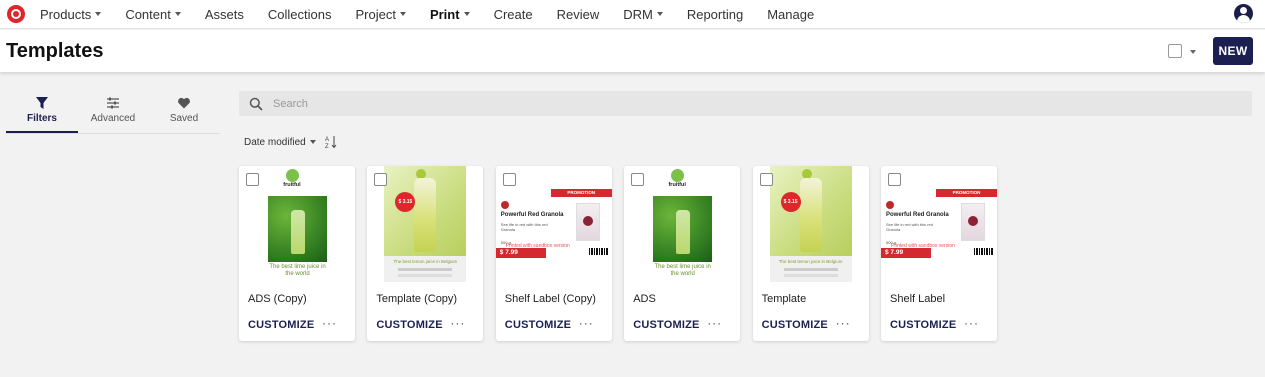 This screenshot has width=1265, height=377. What do you see at coordinates (113, 118) in the screenshot?
I see `tab-advanced-label: Advanced` at bounding box center [113, 118].